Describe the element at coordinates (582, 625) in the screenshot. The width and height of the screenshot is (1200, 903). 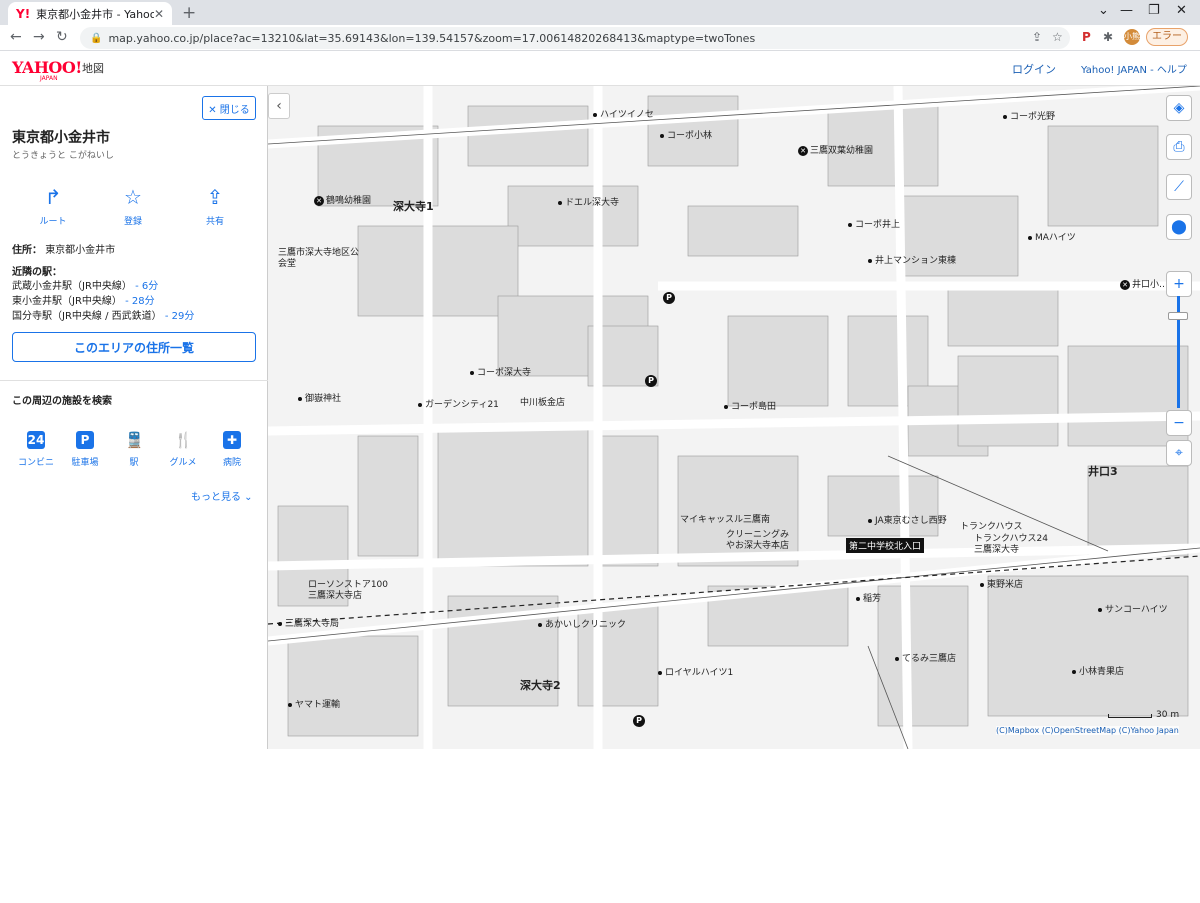
I see `map-poi: あかいしクリニック` at that location.